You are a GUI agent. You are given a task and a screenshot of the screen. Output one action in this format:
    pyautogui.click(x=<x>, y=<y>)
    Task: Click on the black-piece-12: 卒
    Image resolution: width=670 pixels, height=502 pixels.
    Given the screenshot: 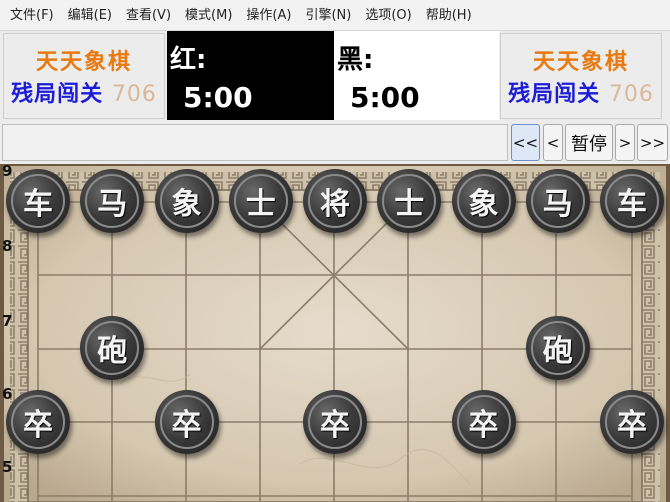 What is the action you would take?
    pyautogui.click(x=186, y=421)
    